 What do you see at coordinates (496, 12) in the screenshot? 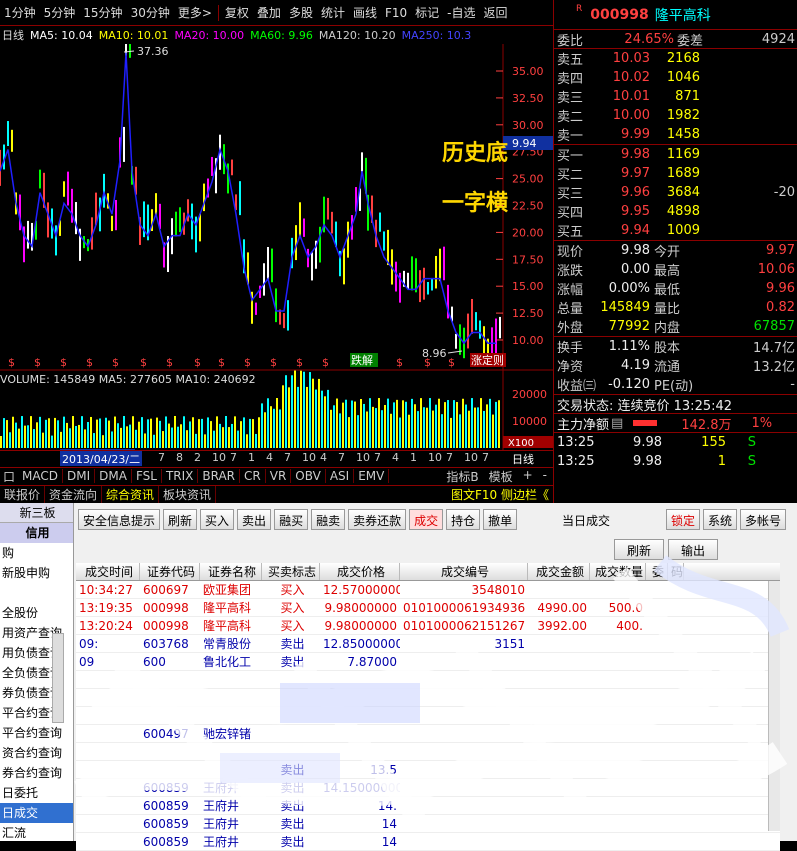
I see `toolbar-item-13: 返回` at bounding box center [496, 12].